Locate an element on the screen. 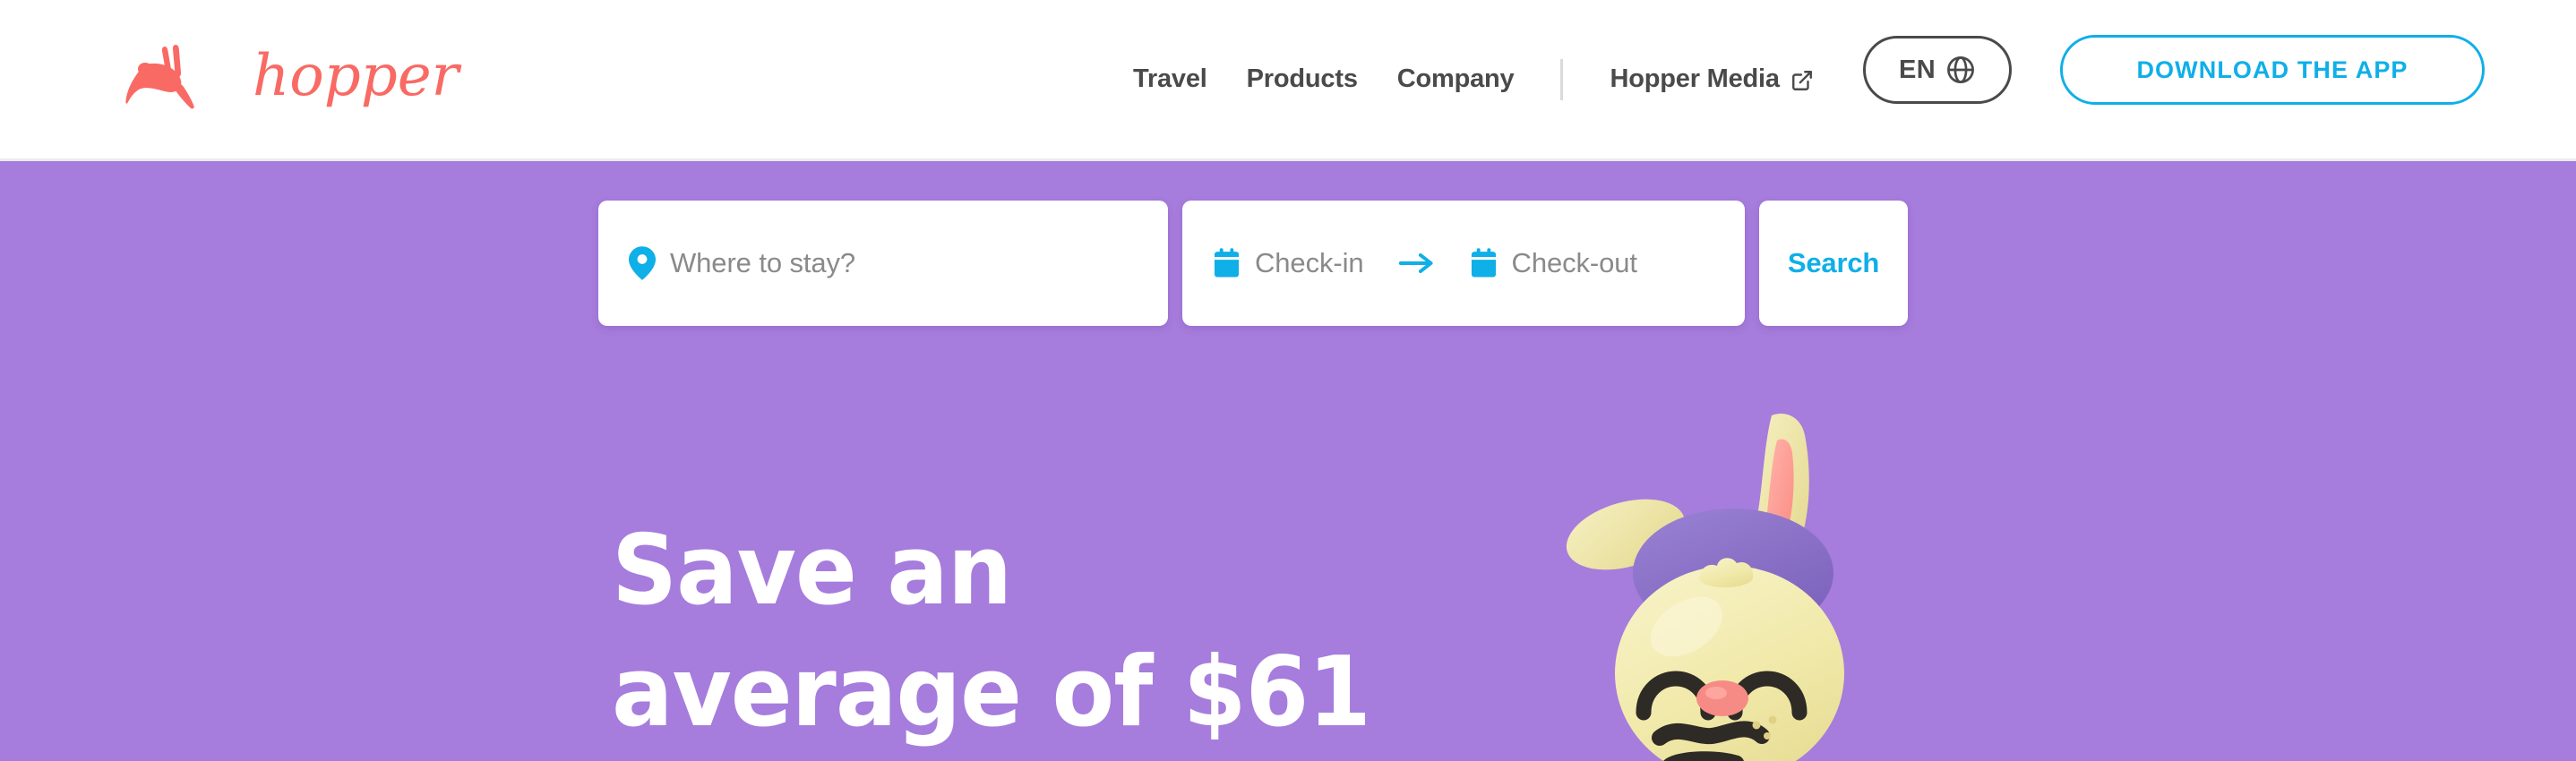  hero-headline-line-1: Save an is located at coordinates (812, 571).